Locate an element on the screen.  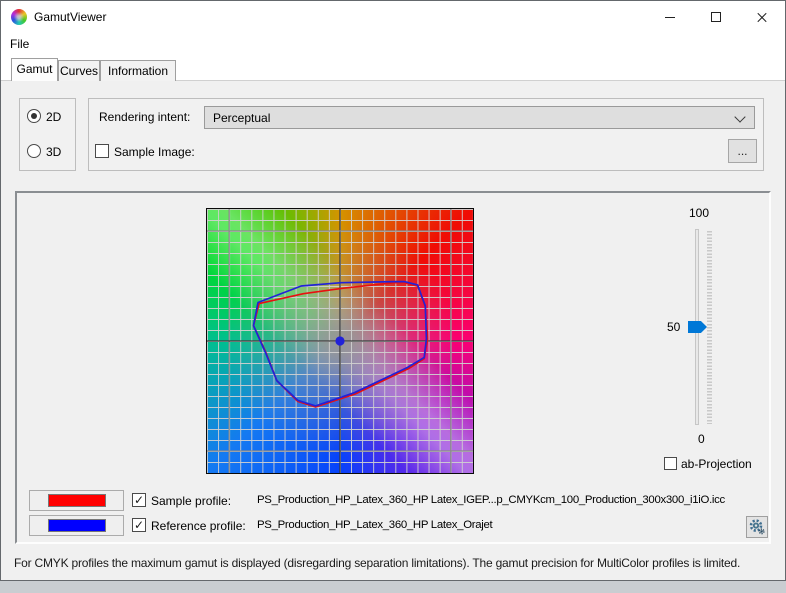
maximize-button is located at coordinates (716, 17).